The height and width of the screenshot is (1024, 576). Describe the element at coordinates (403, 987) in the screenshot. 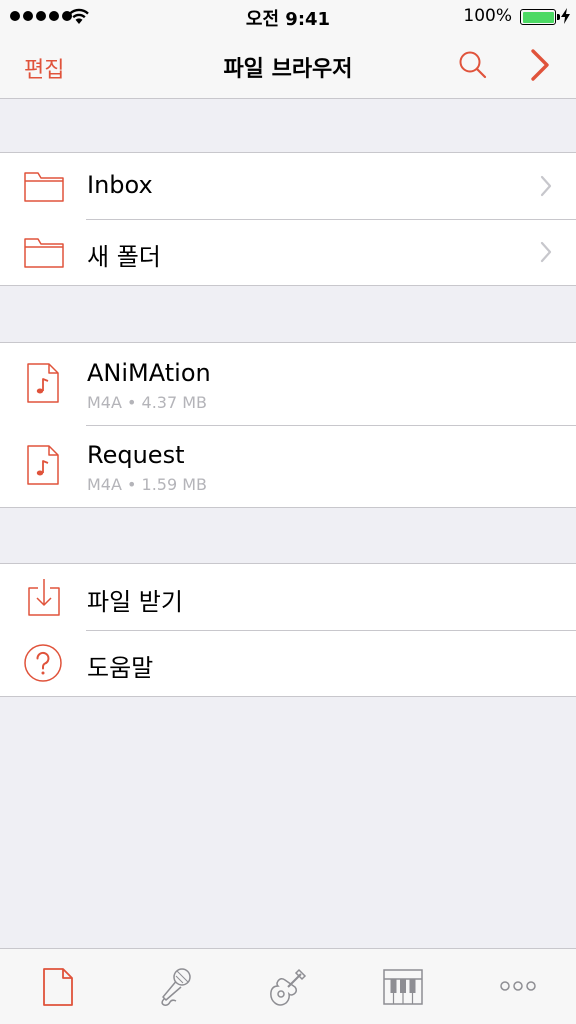

I see `piano-icon` at that location.